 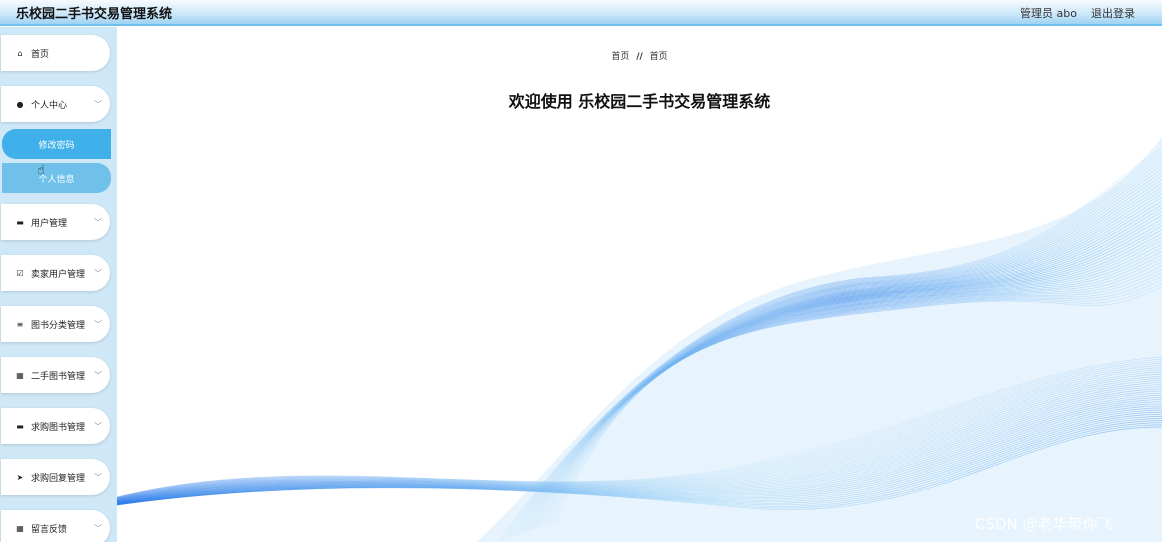 I want to click on sidebar-item-personal-center: ● 个人中心 ﹀, so click(x=55, y=104).